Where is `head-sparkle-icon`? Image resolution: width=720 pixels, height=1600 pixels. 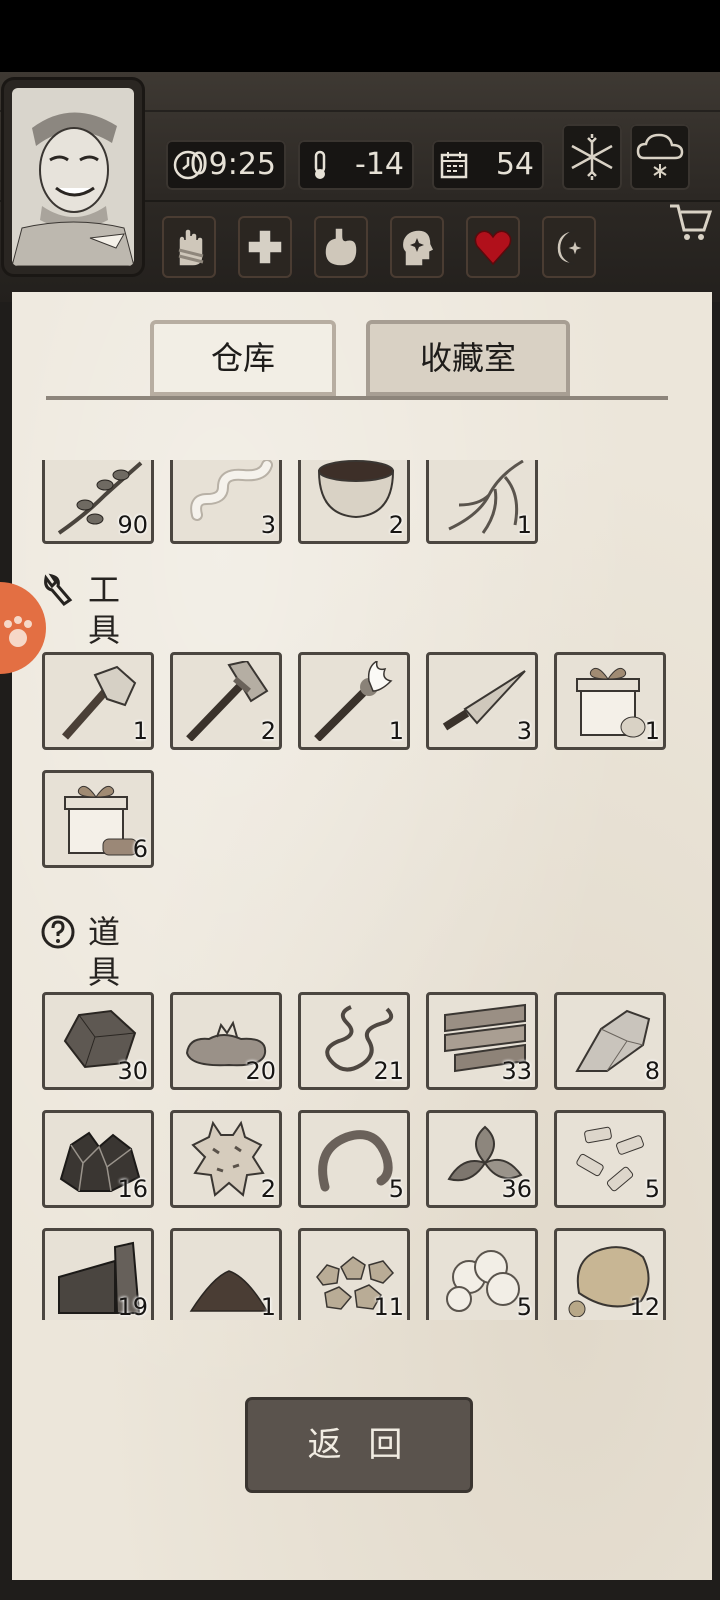 head-sparkle-icon is located at coordinates (418, 248).